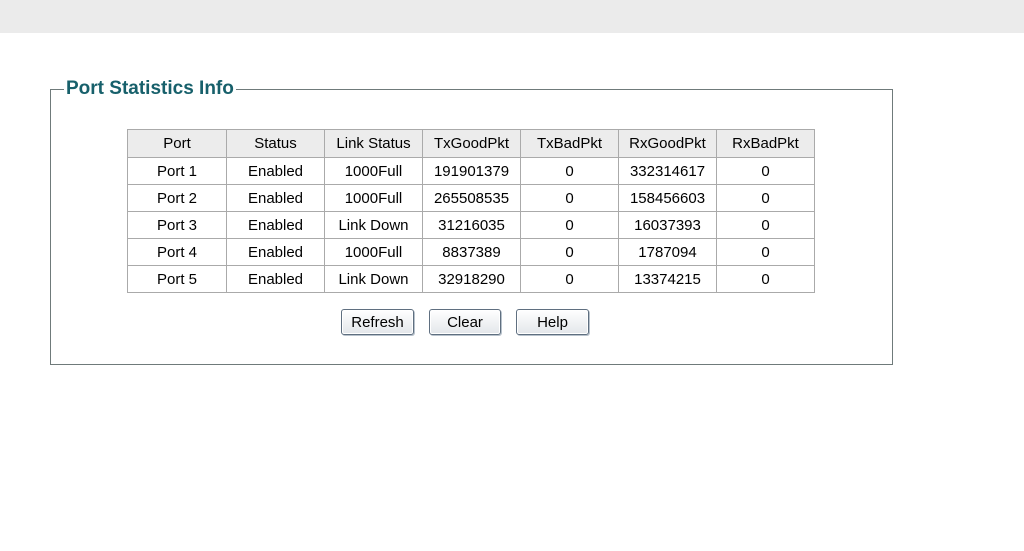 This screenshot has height=551, width=1024. What do you see at coordinates (177, 171) in the screenshot?
I see `cell-port: Port 1` at bounding box center [177, 171].